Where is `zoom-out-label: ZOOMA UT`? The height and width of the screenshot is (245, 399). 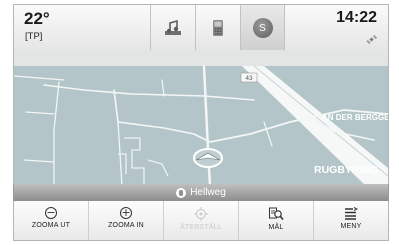 zoom-out-label: ZOOMA UT is located at coordinates (51, 225).